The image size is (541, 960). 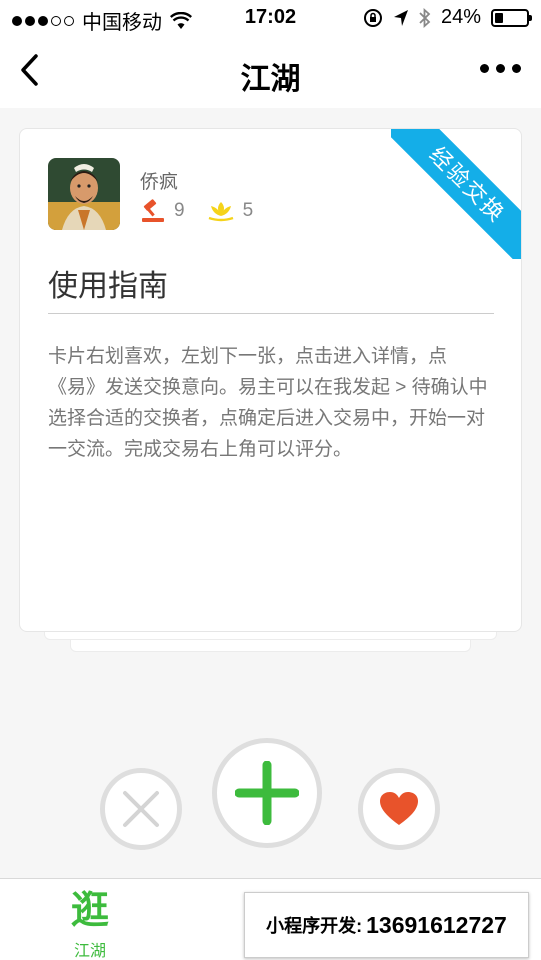 I want to click on close-icon, so click(x=141, y=809).